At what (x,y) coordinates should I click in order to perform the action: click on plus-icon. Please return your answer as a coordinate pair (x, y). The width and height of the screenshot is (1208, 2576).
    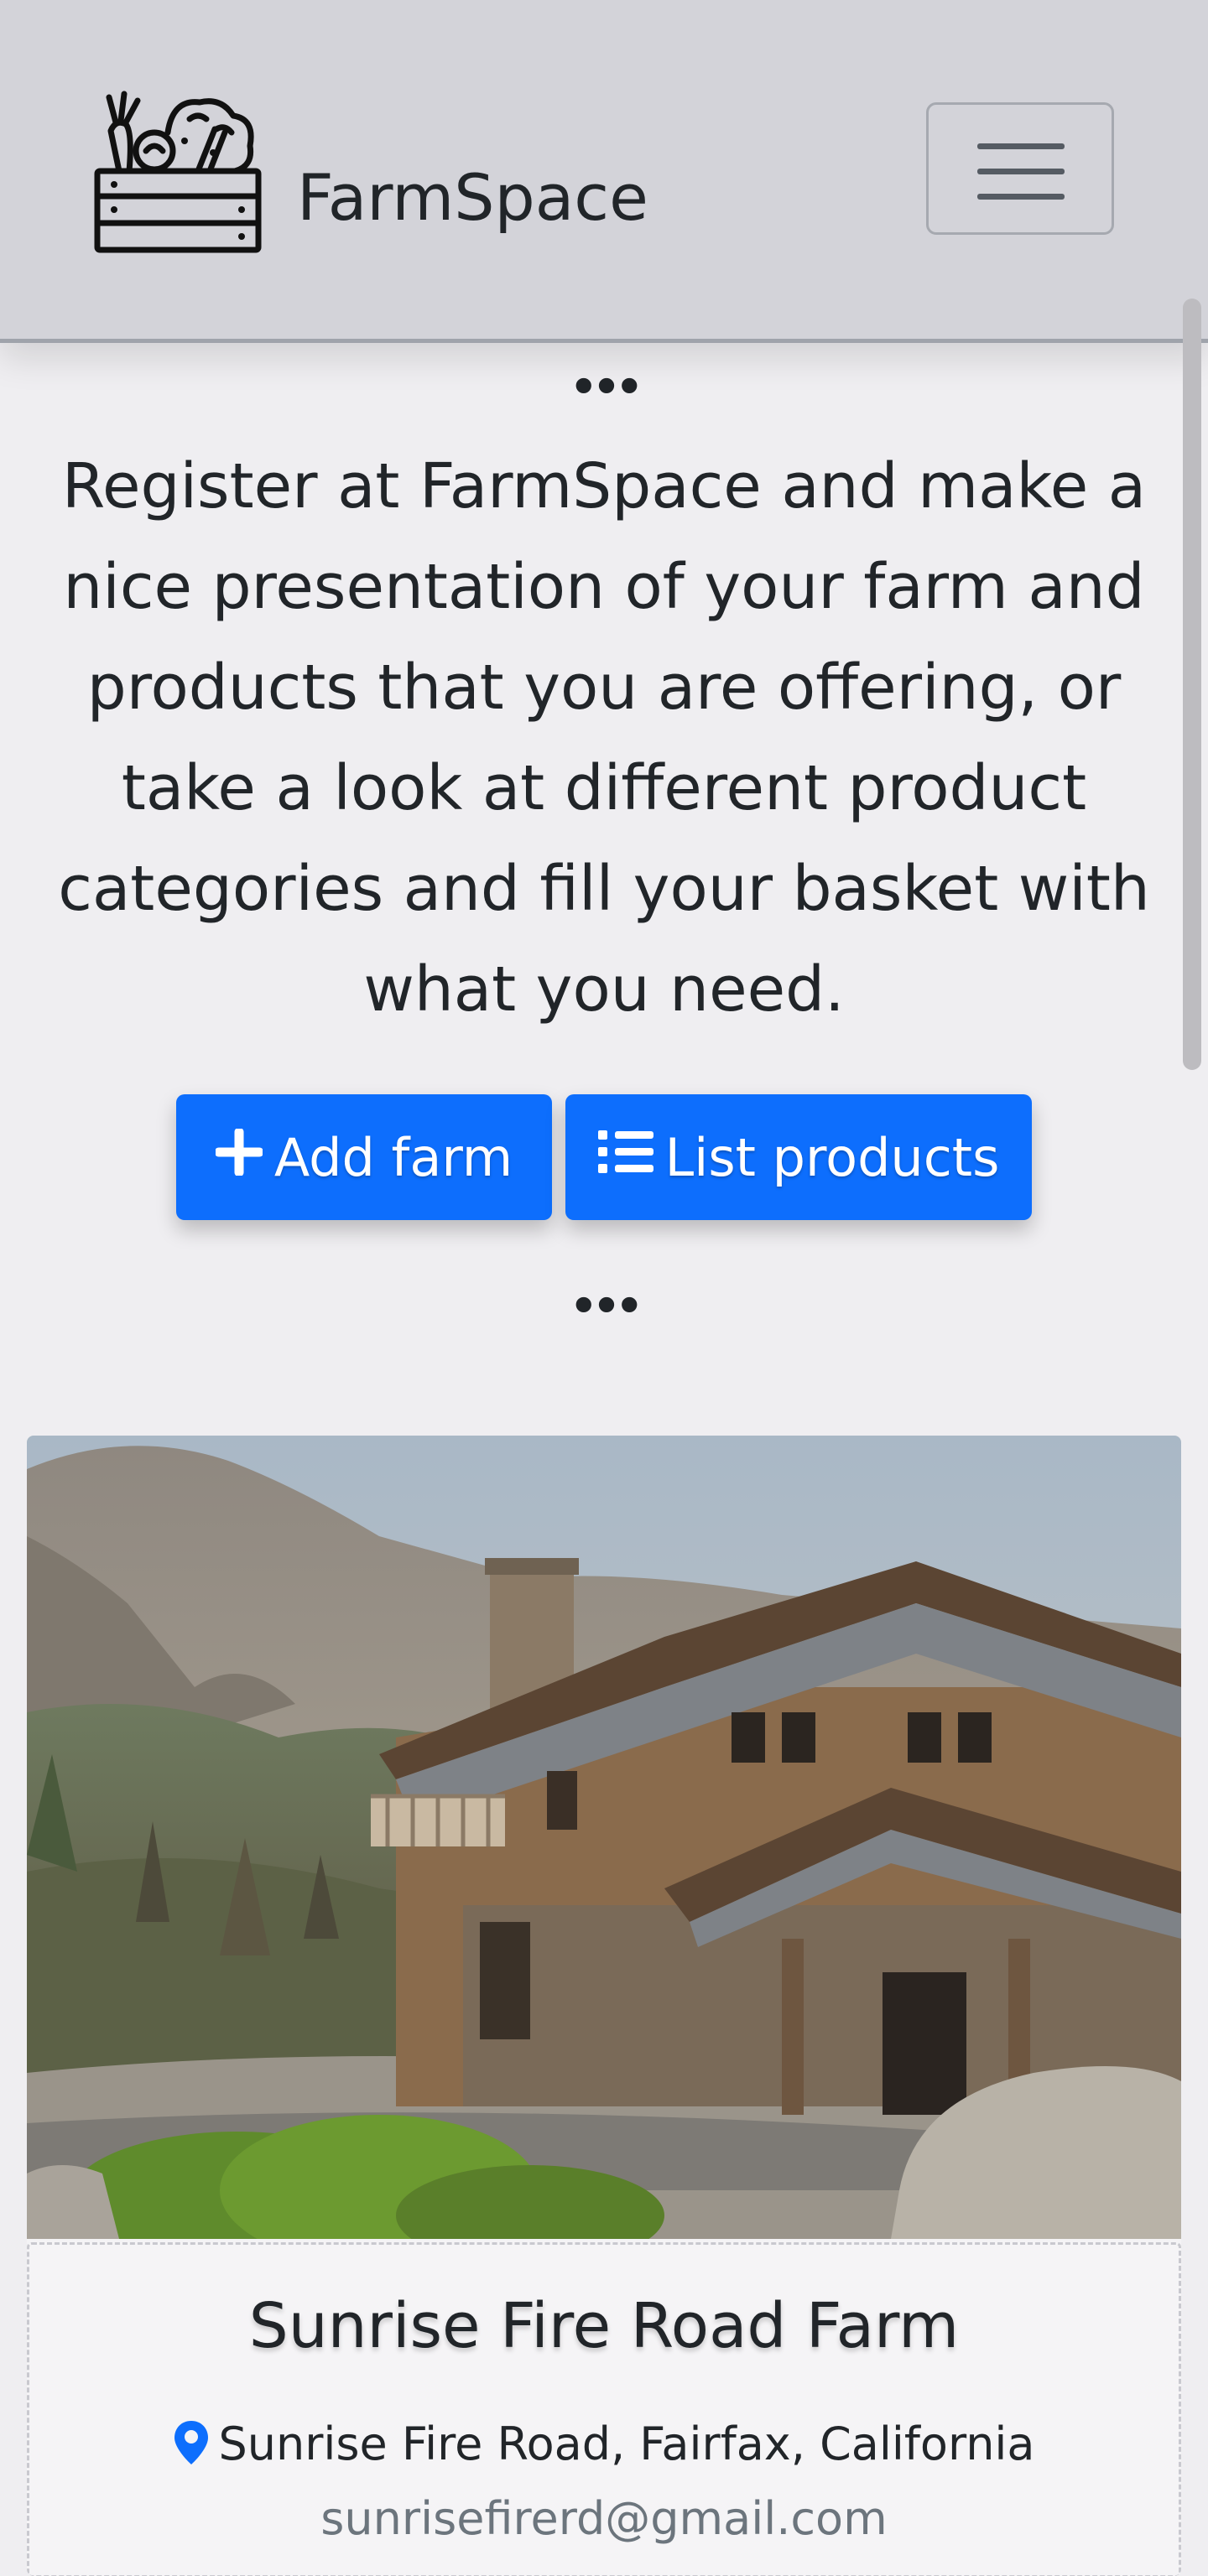
    Looking at the image, I should click on (239, 1157).